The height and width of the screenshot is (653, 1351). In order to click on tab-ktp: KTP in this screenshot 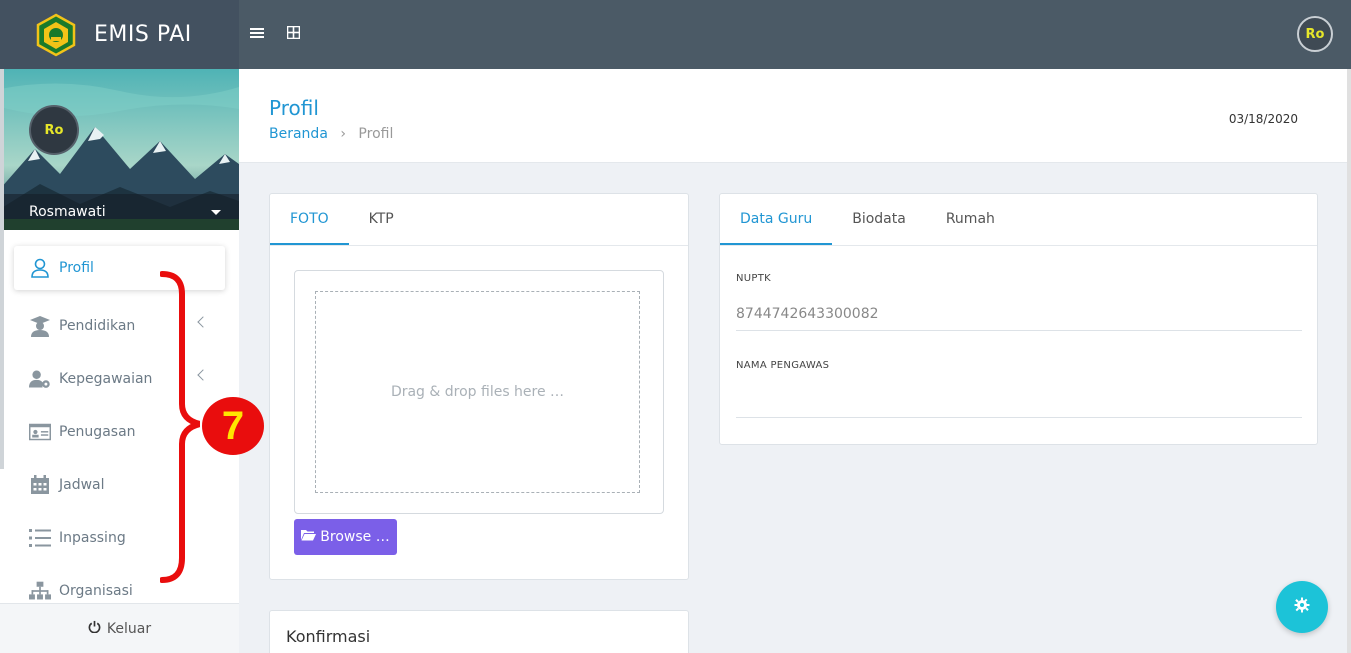, I will do `click(381, 219)`.